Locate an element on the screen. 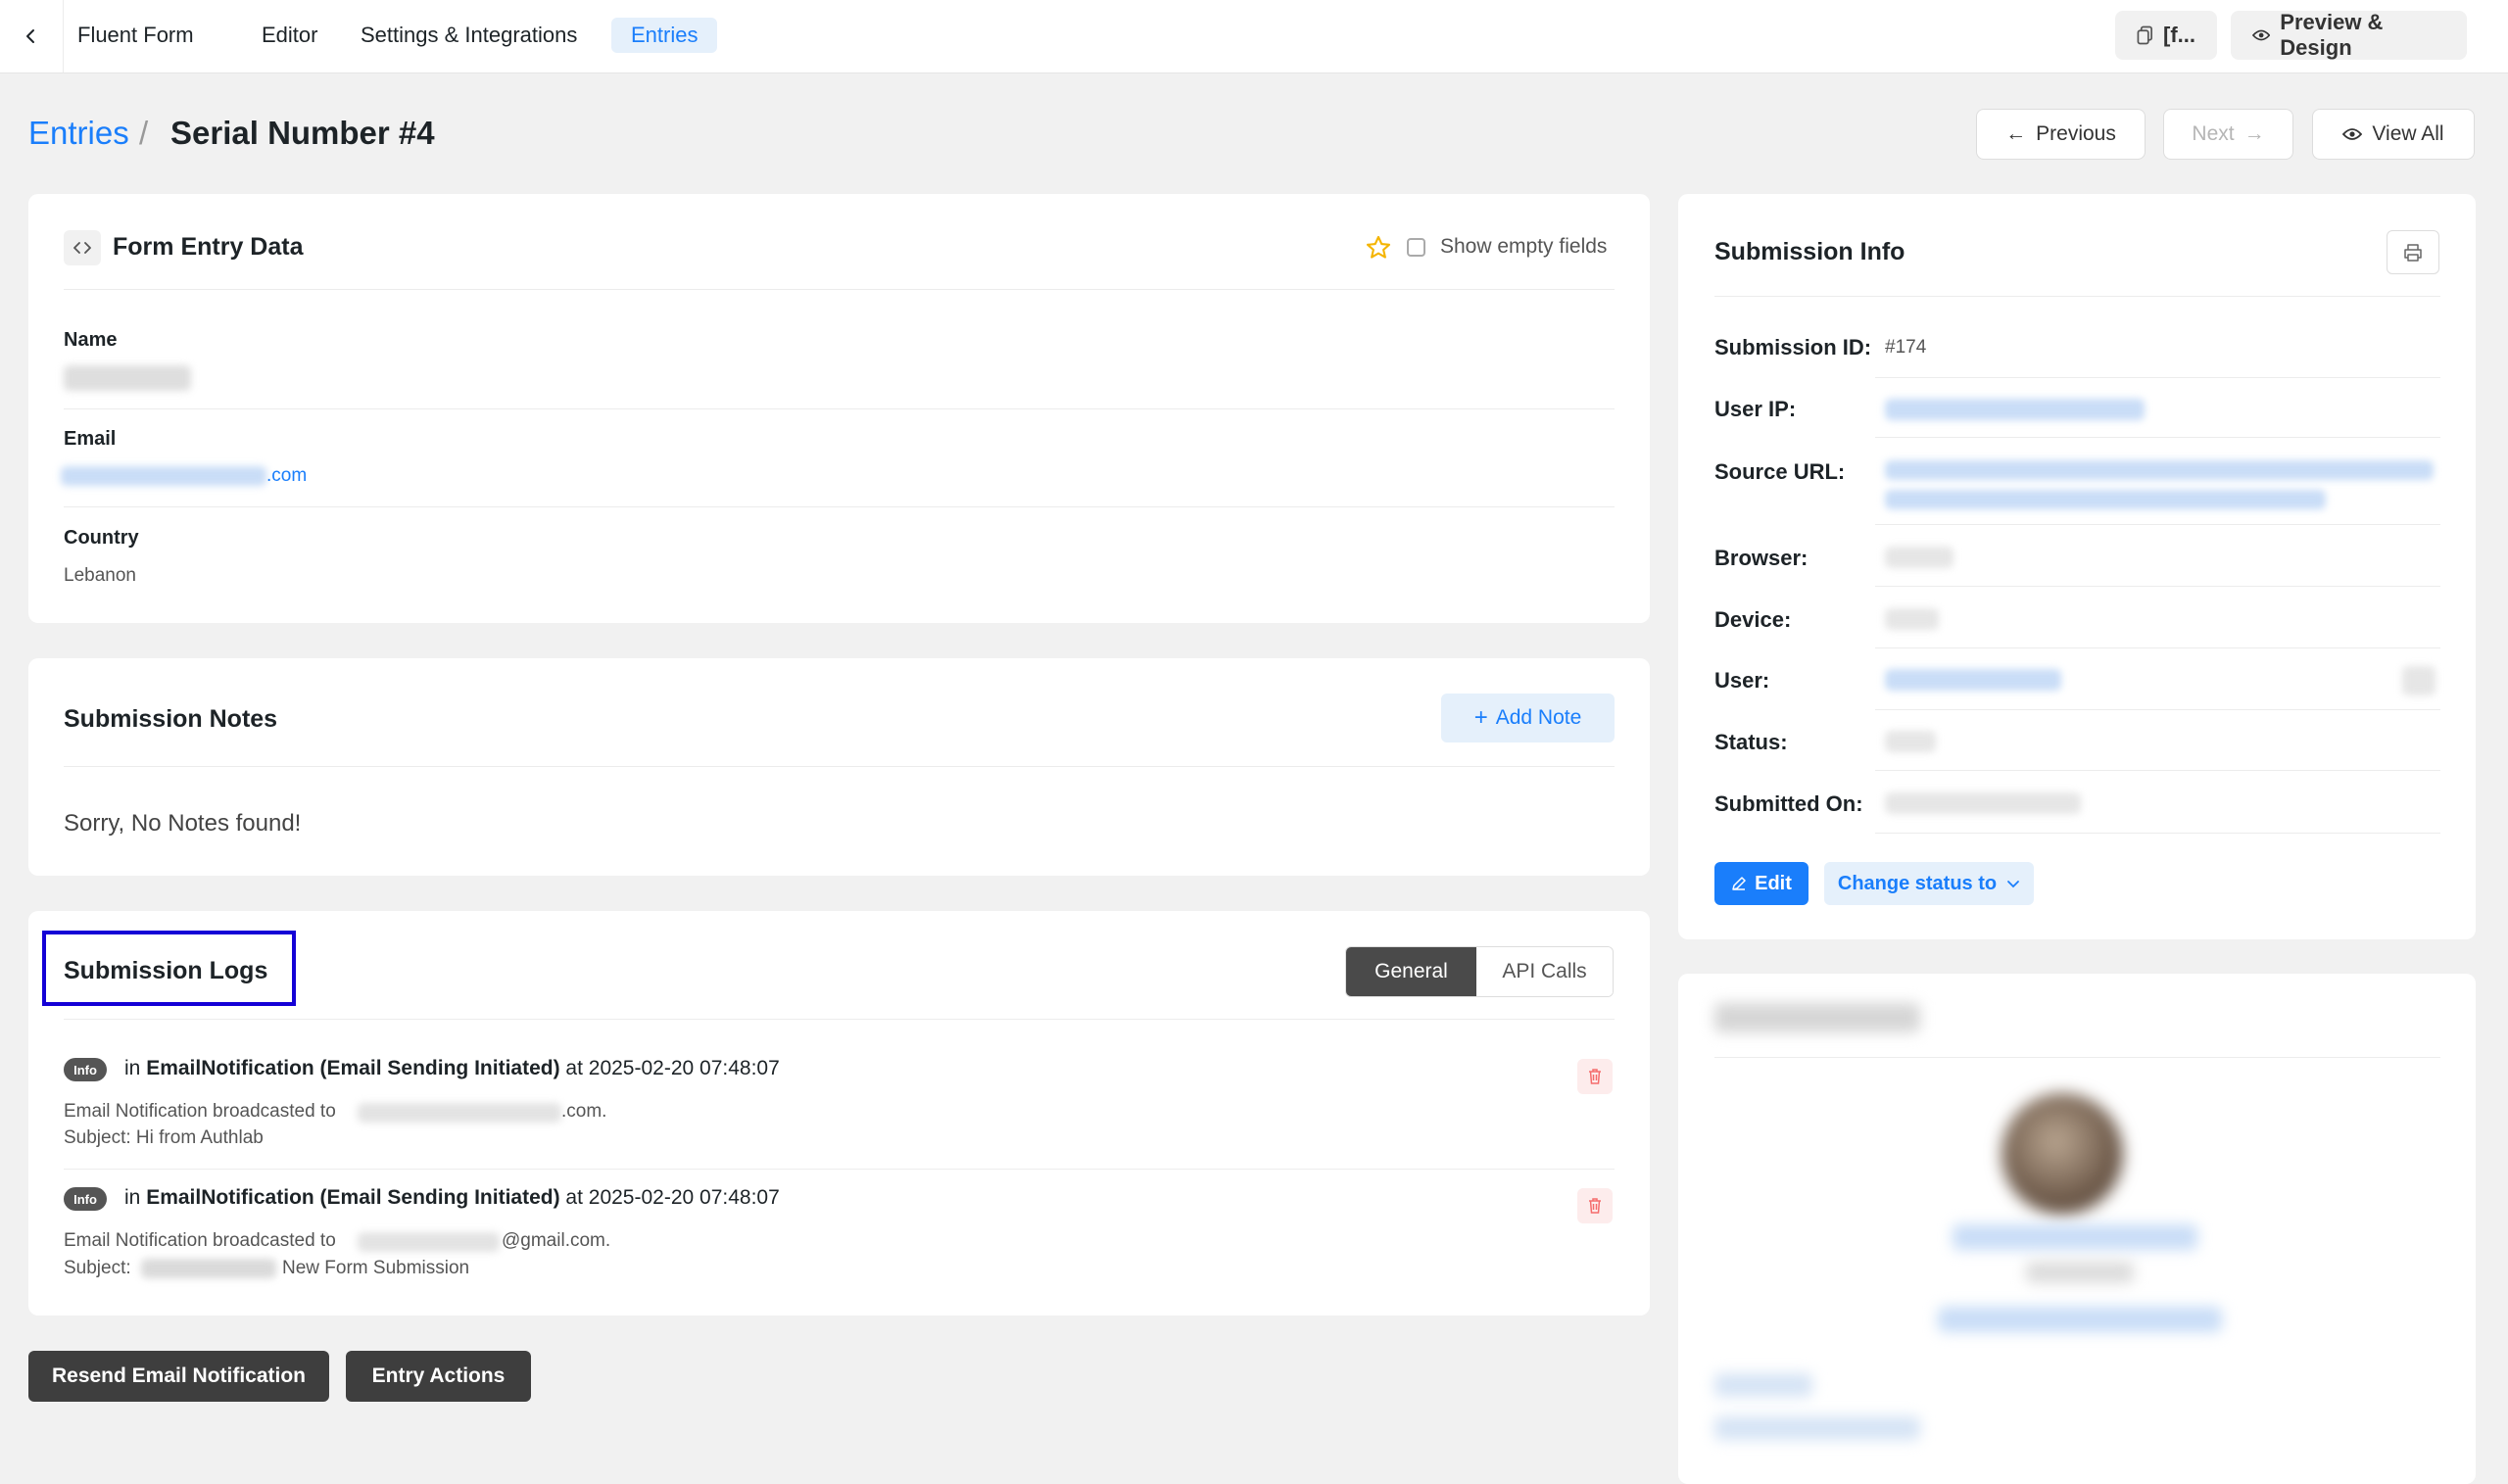  preview-design-button: Preview & Design is located at coordinates (2349, 35).